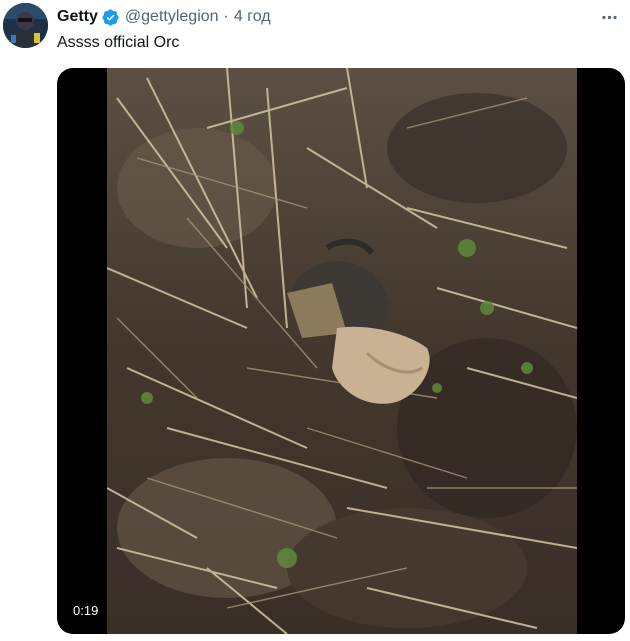 The height and width of the screenshot is (641, 630). I want to click on more-horizontal-icon, so click(609, 17).